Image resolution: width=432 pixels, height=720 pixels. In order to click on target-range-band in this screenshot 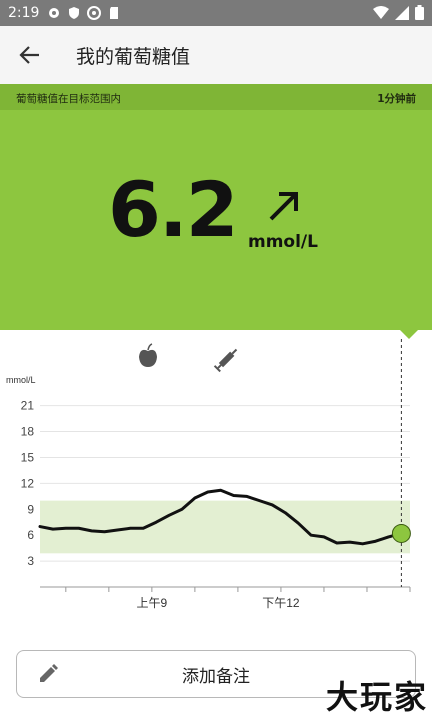, I will do `click(225, 527)`.